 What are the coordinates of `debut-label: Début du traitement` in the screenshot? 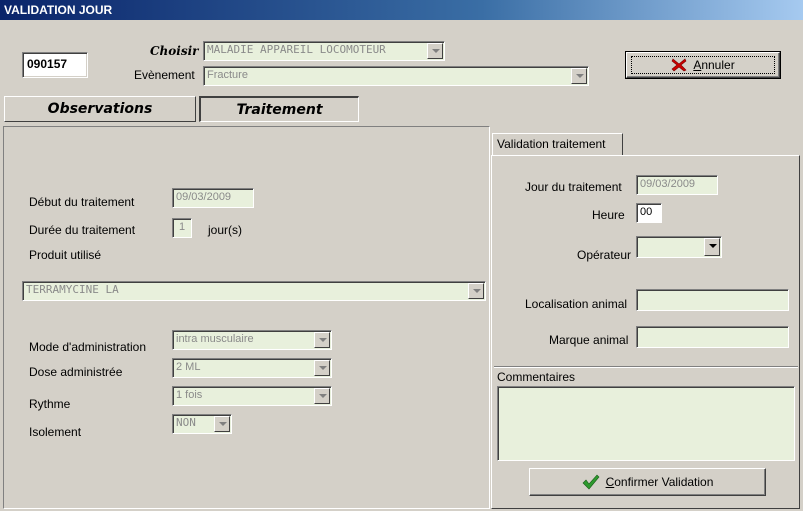 It's located at (82, 202).